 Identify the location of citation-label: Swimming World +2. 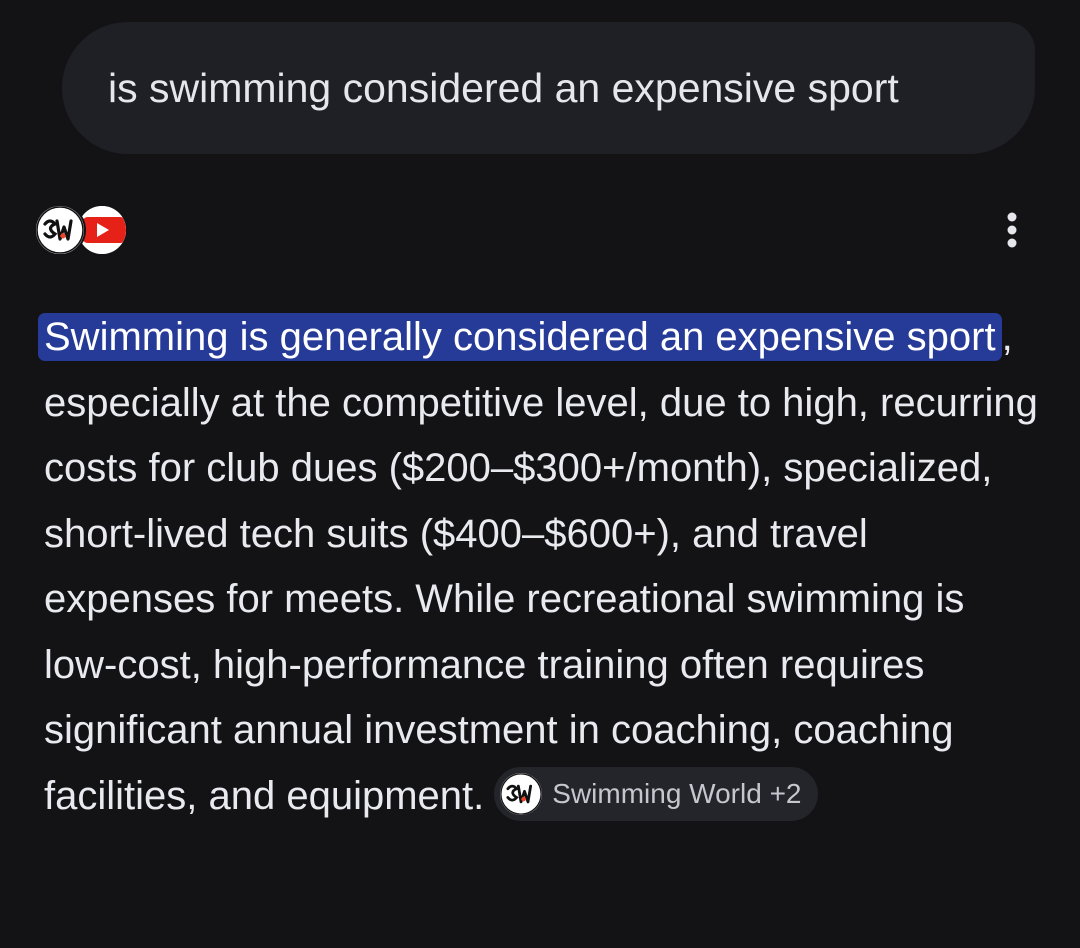
(677, 794).